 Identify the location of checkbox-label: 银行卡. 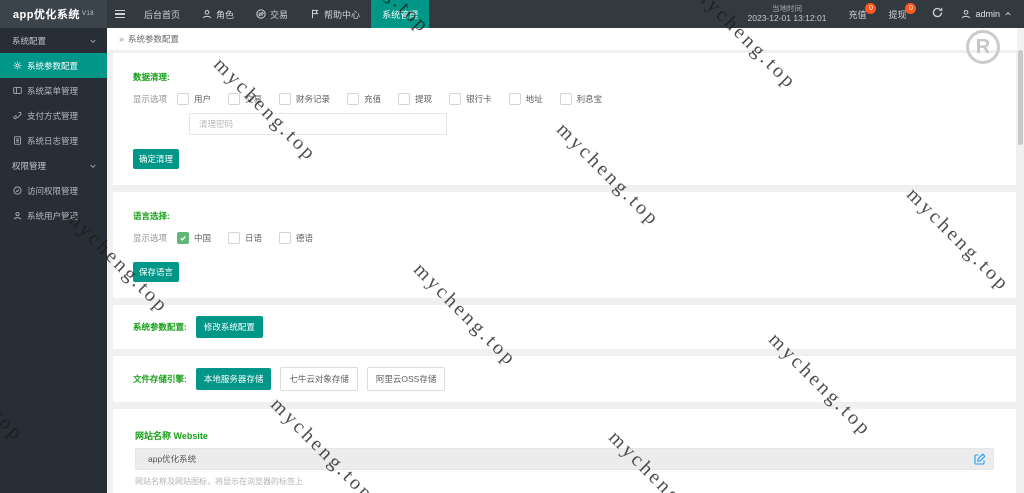
(479, 99).